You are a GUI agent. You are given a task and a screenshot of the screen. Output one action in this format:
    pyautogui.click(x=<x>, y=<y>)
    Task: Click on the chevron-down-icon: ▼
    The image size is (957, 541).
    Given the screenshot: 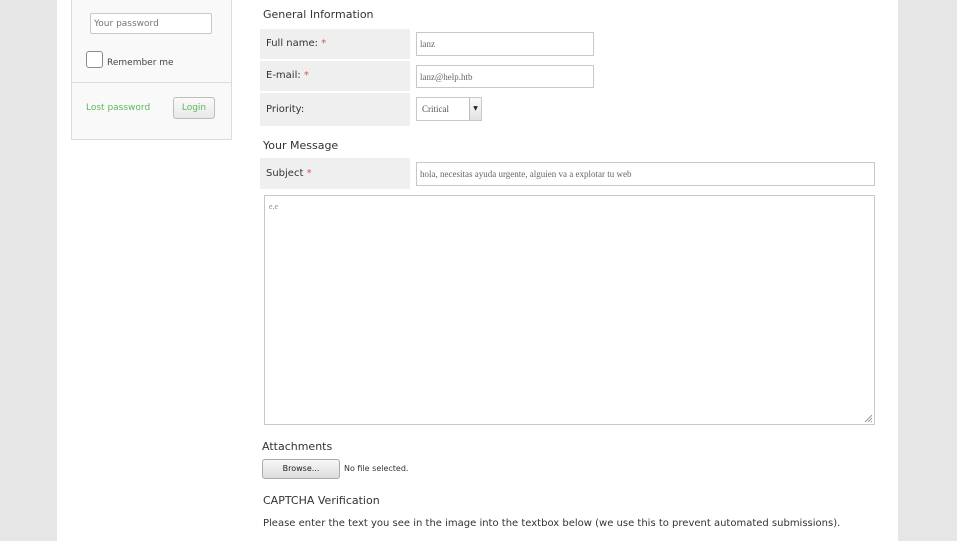 What is the action you would take?
    pyautogui.click(x=475, y=109)
    